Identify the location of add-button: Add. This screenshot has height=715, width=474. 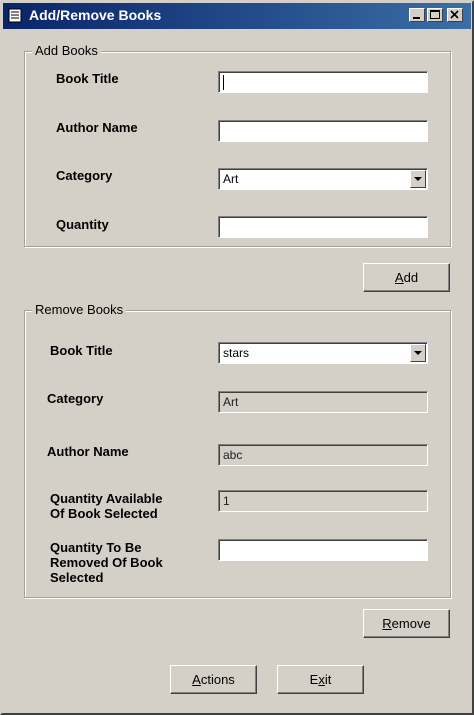
(406, 277).